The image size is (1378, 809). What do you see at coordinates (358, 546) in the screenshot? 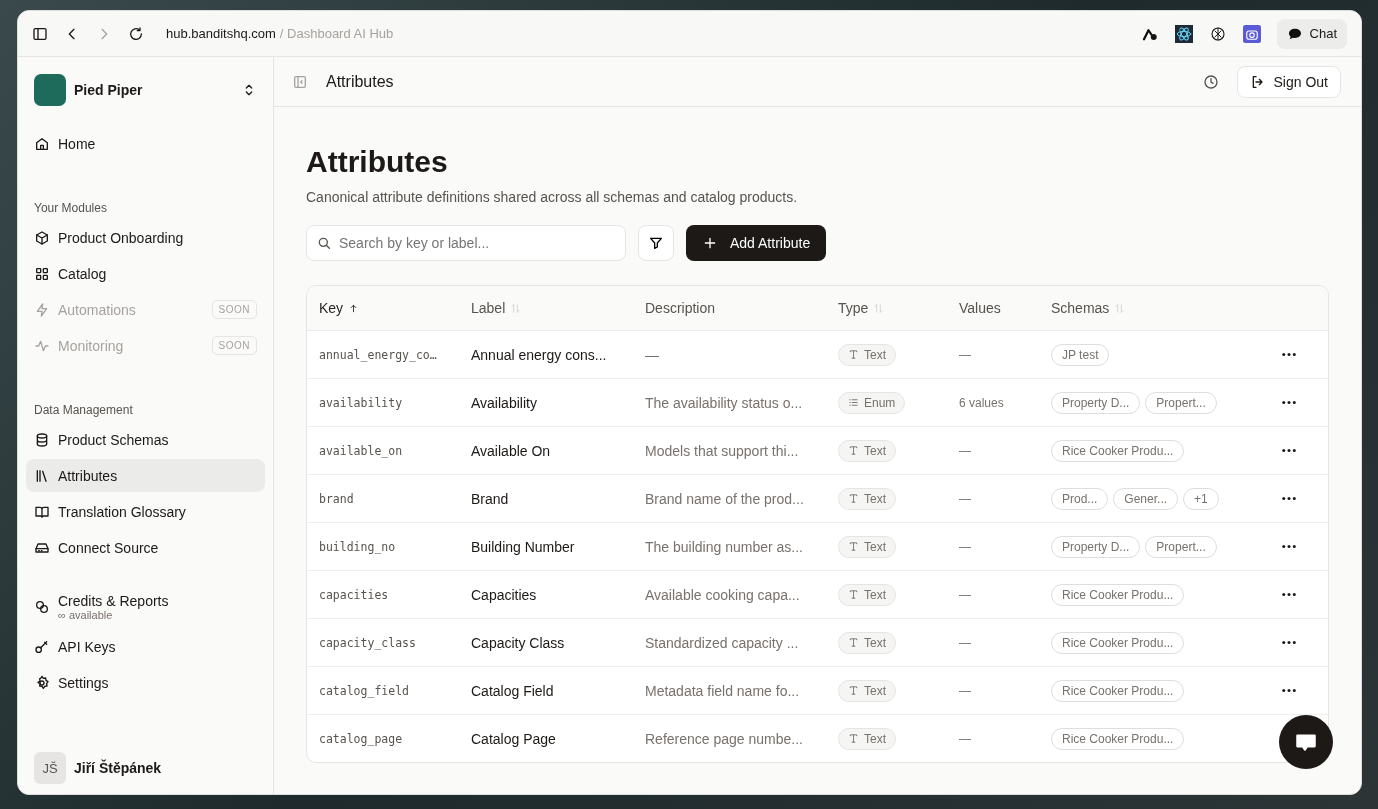
I see `key-cell-text: building_no` at bounding box center [358, 546].